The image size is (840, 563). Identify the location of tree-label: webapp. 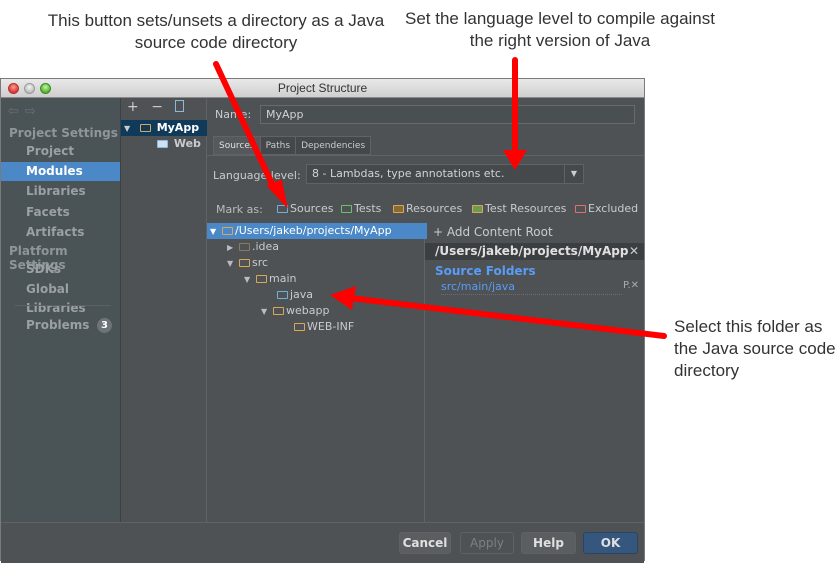
(308, 310).